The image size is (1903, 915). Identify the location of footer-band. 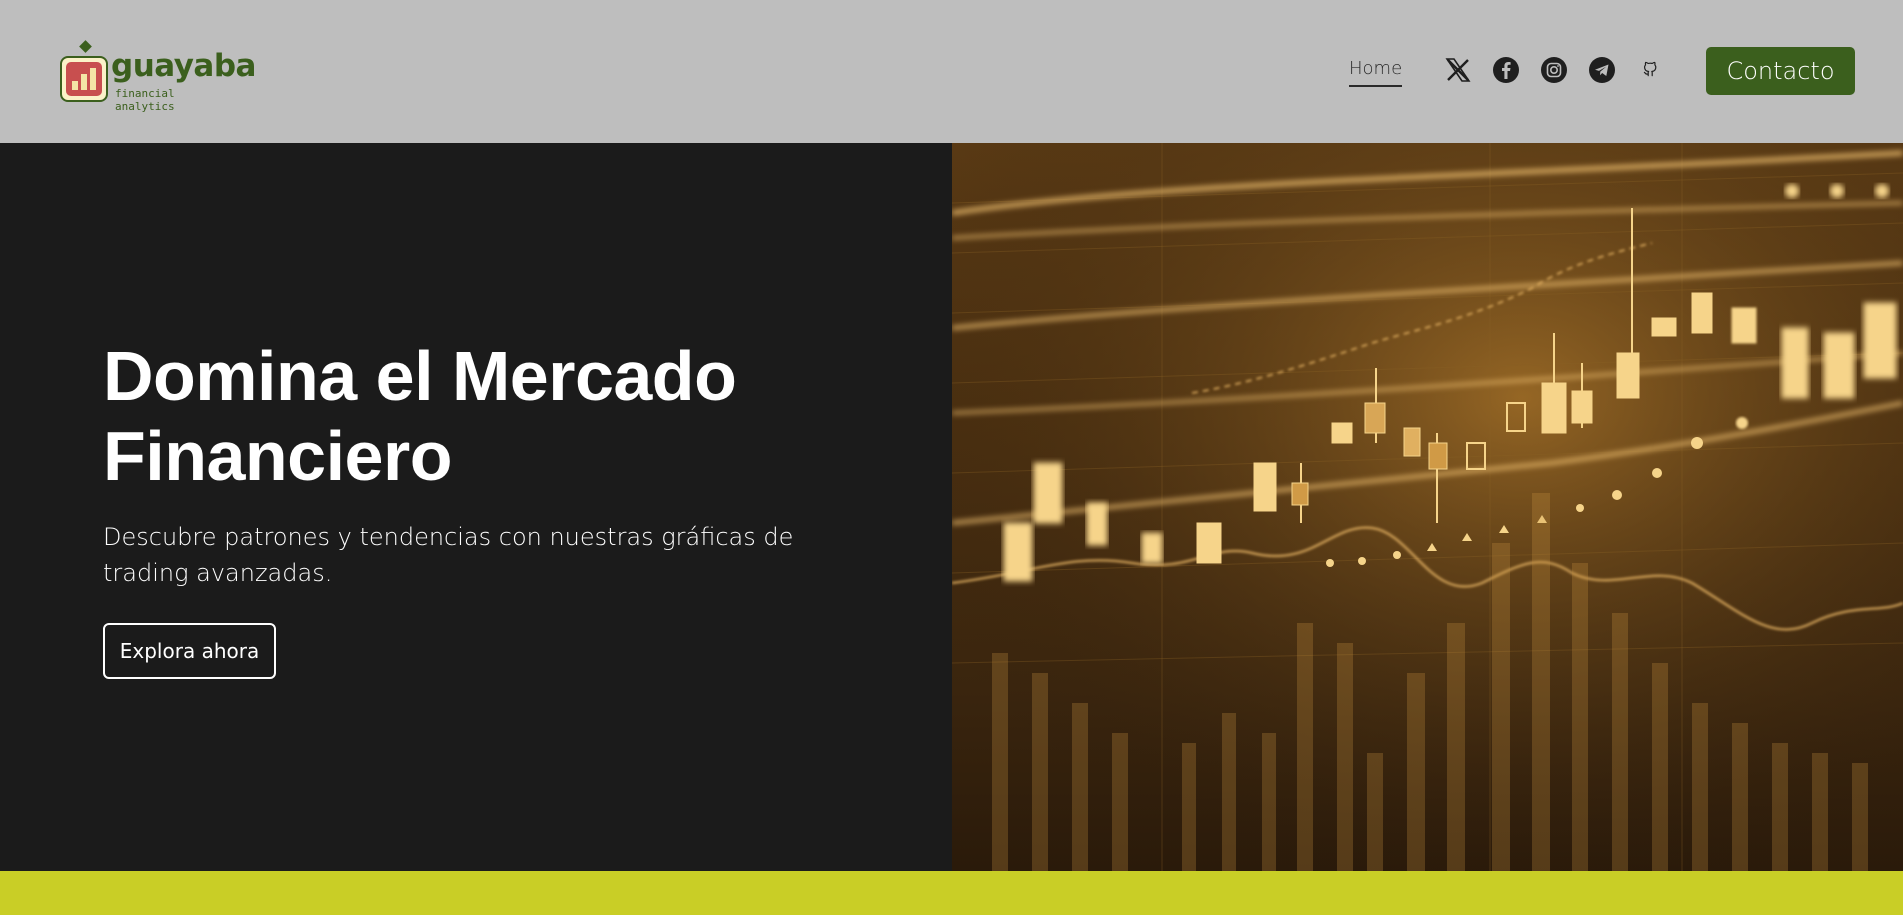
(951, 893).